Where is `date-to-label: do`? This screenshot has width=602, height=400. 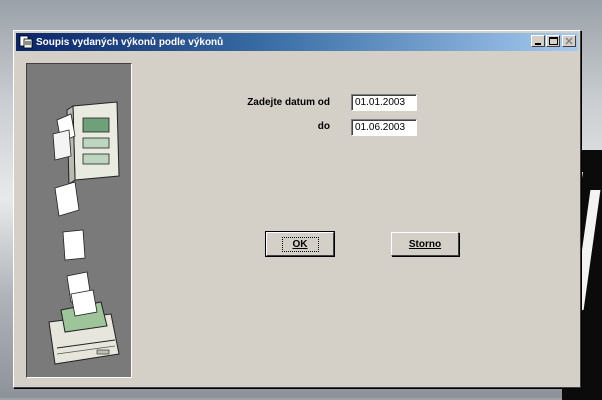 date-to-label: do is located at coordinates (323, 126).